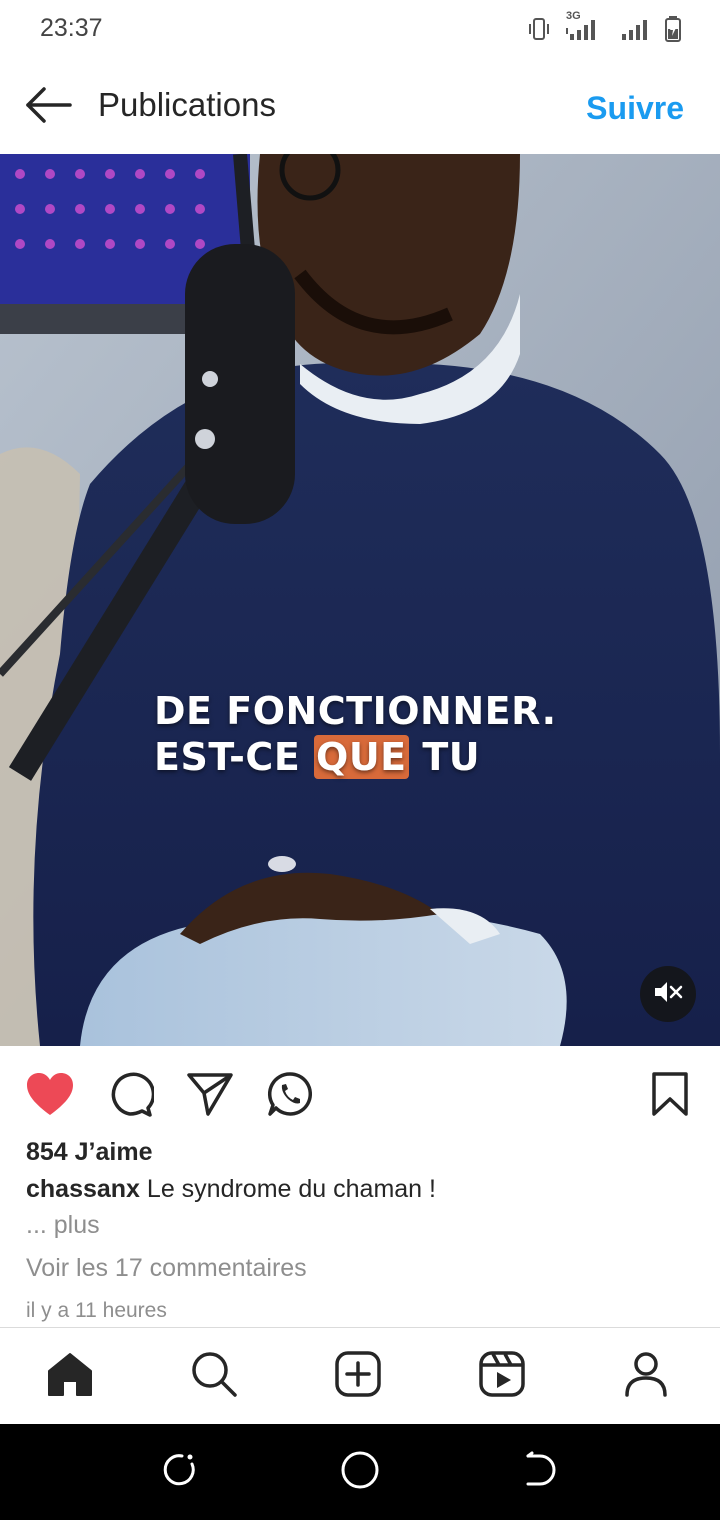 The width and height of the screenshot is (720, 1520). Describe the element at coordinates (360, 1094) in the screenshot. I see `post-actions` at that location.